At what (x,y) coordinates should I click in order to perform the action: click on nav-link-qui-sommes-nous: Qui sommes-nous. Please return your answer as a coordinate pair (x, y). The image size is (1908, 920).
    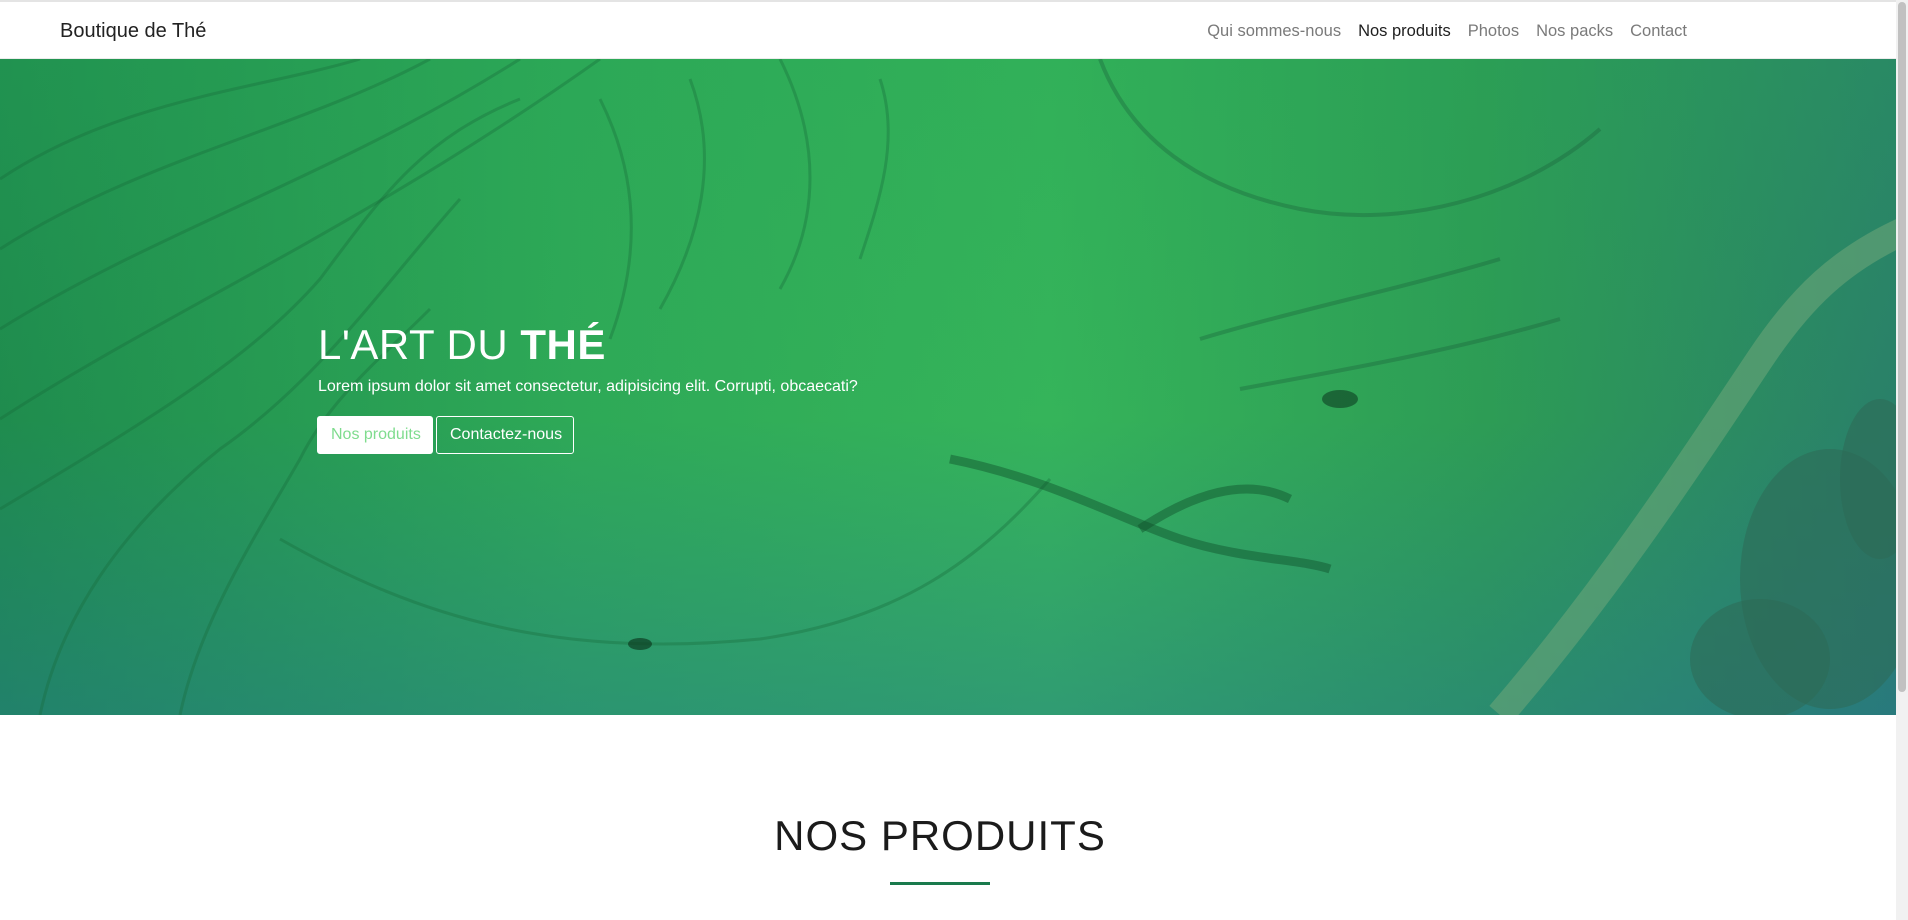
    Looking at the image, I should click on (1274, 31).